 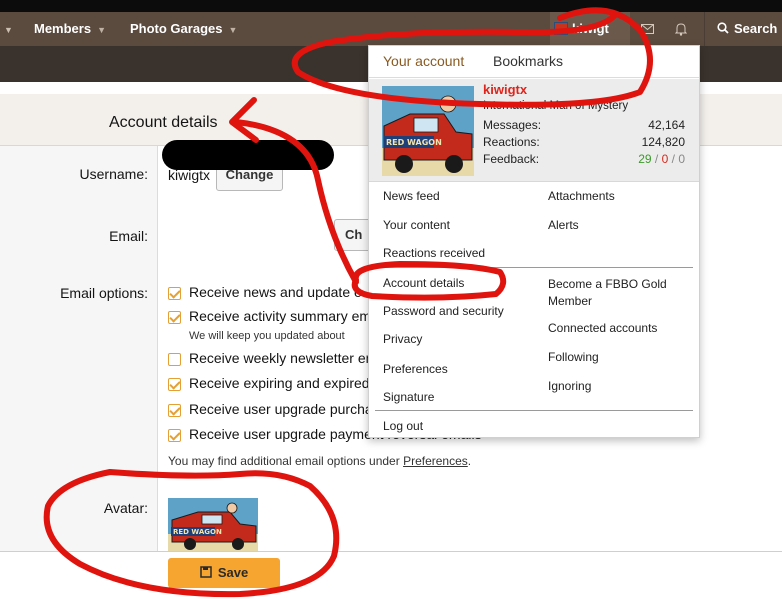 I want to click on search-label: Search, so click(x=756, y=28).